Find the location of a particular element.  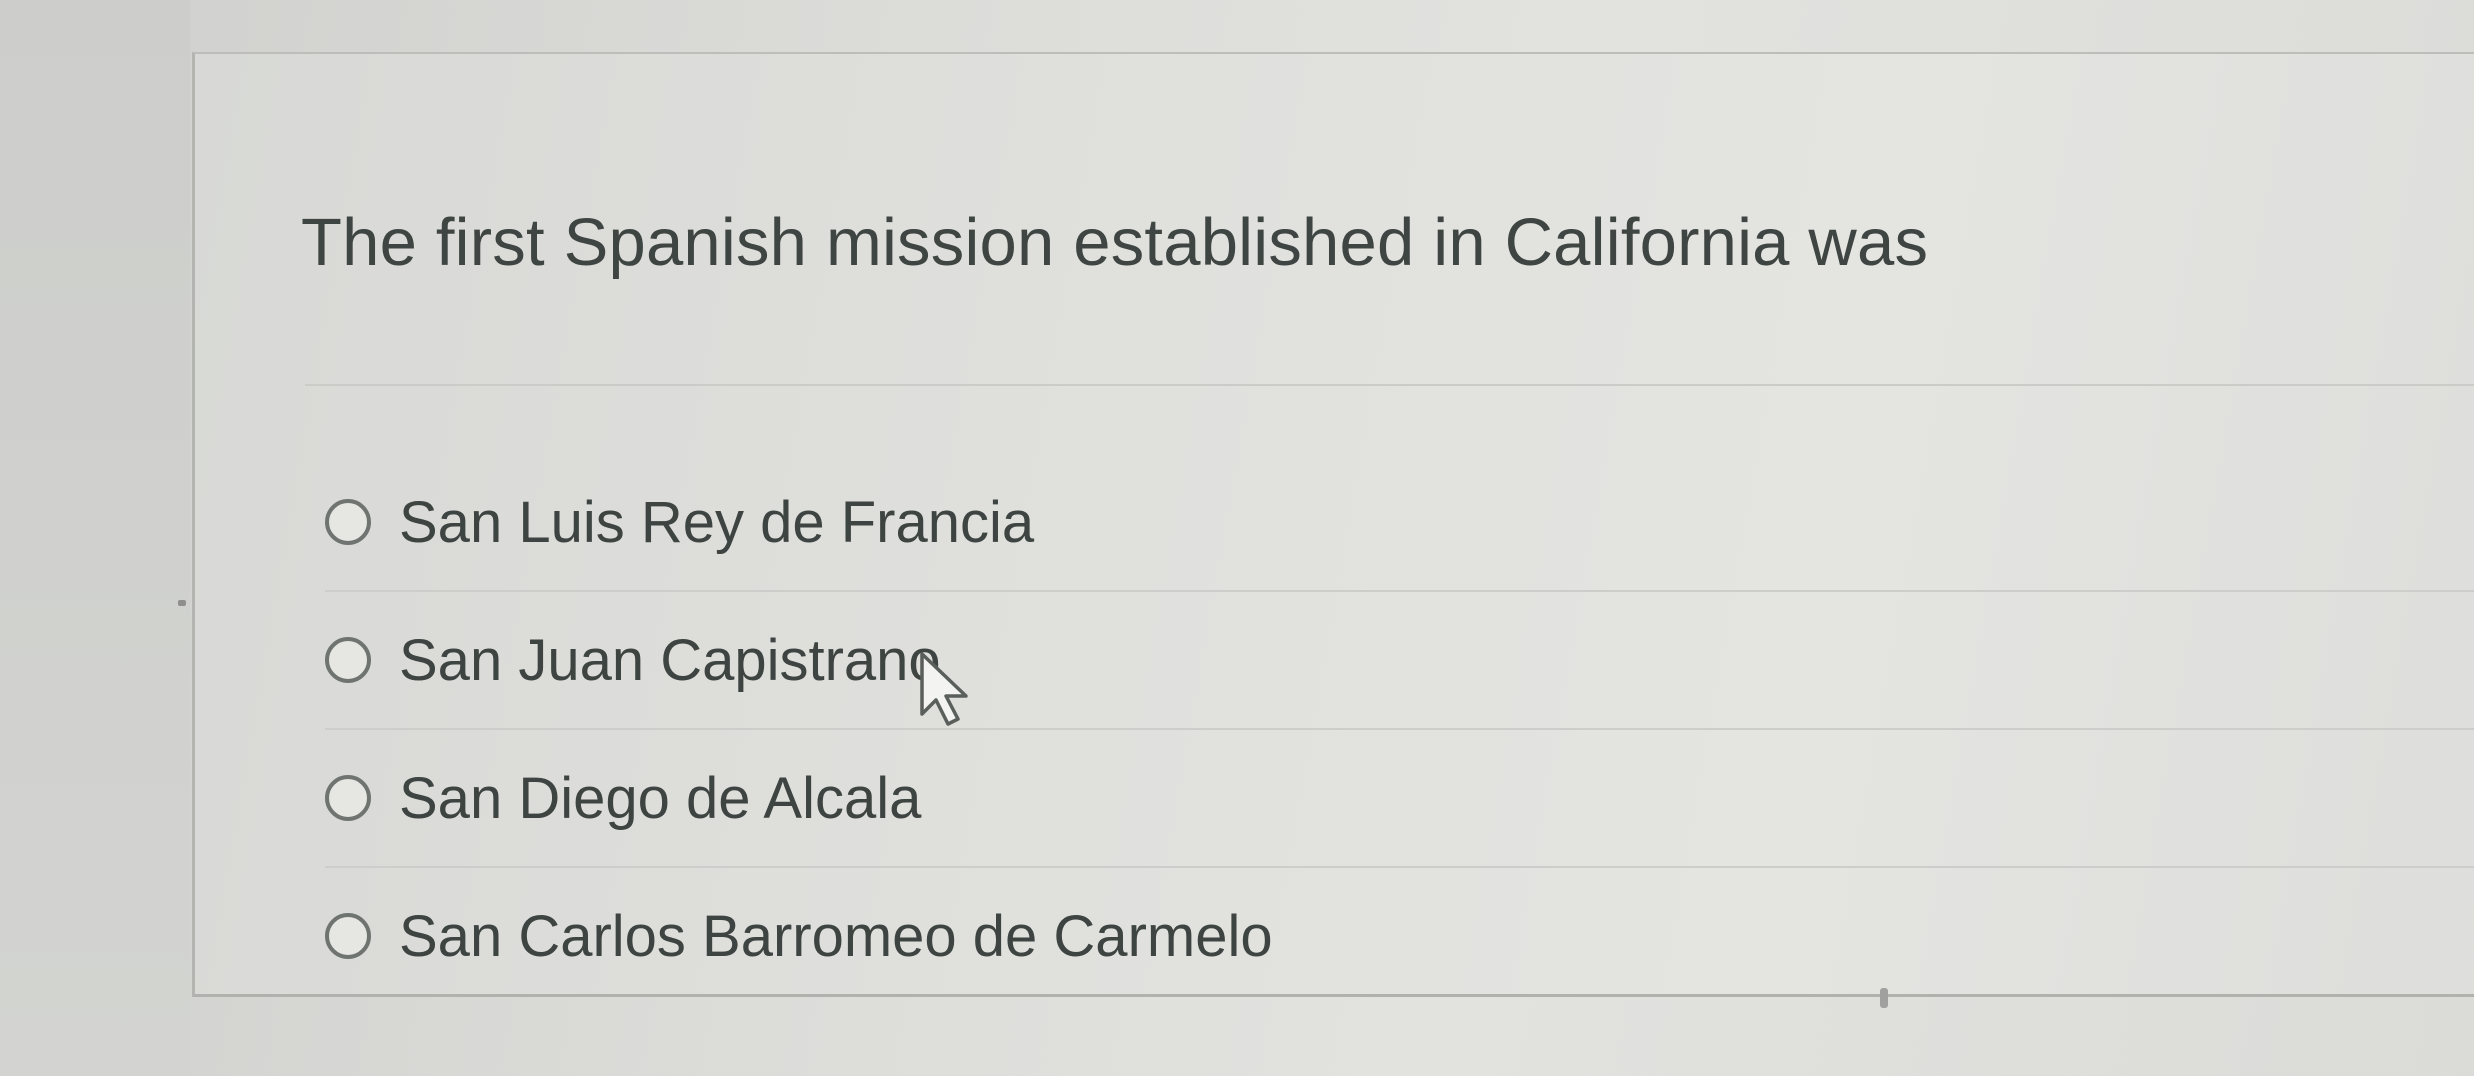

answer-option: San Juan Capistrano is located at coordinates (1399, 661).